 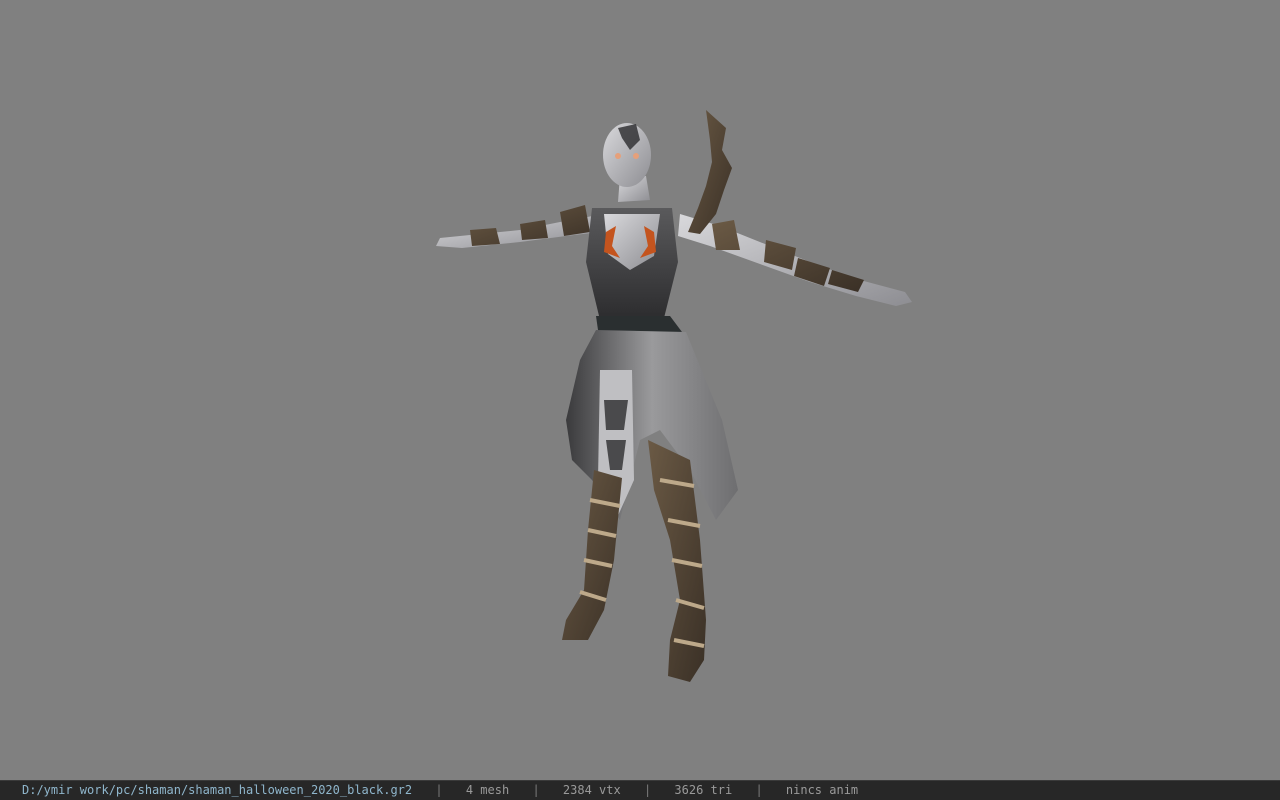 I want to click on skirt, so click(x=652, y=425).